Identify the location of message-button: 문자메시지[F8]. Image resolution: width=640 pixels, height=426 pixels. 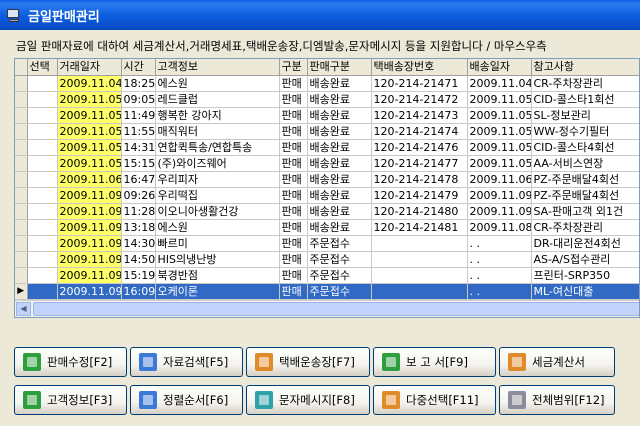
(308, 400).